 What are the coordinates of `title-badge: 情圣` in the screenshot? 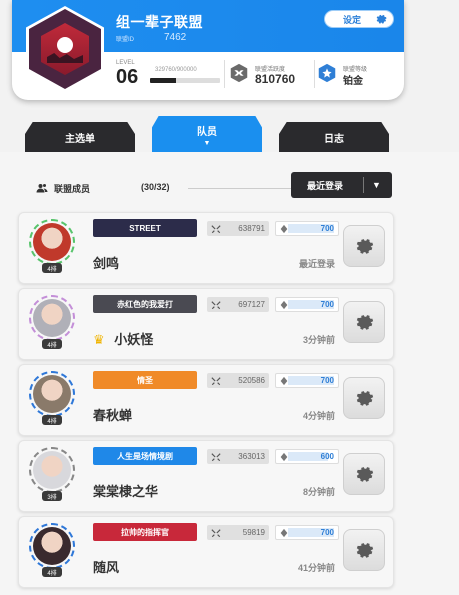 It's located at (145, 380).